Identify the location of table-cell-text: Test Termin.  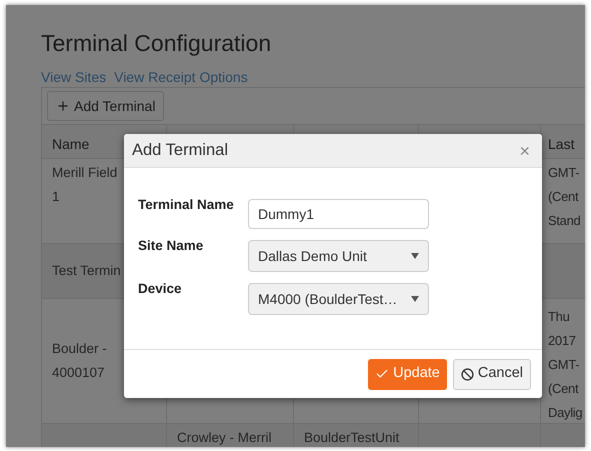
(86, 271).